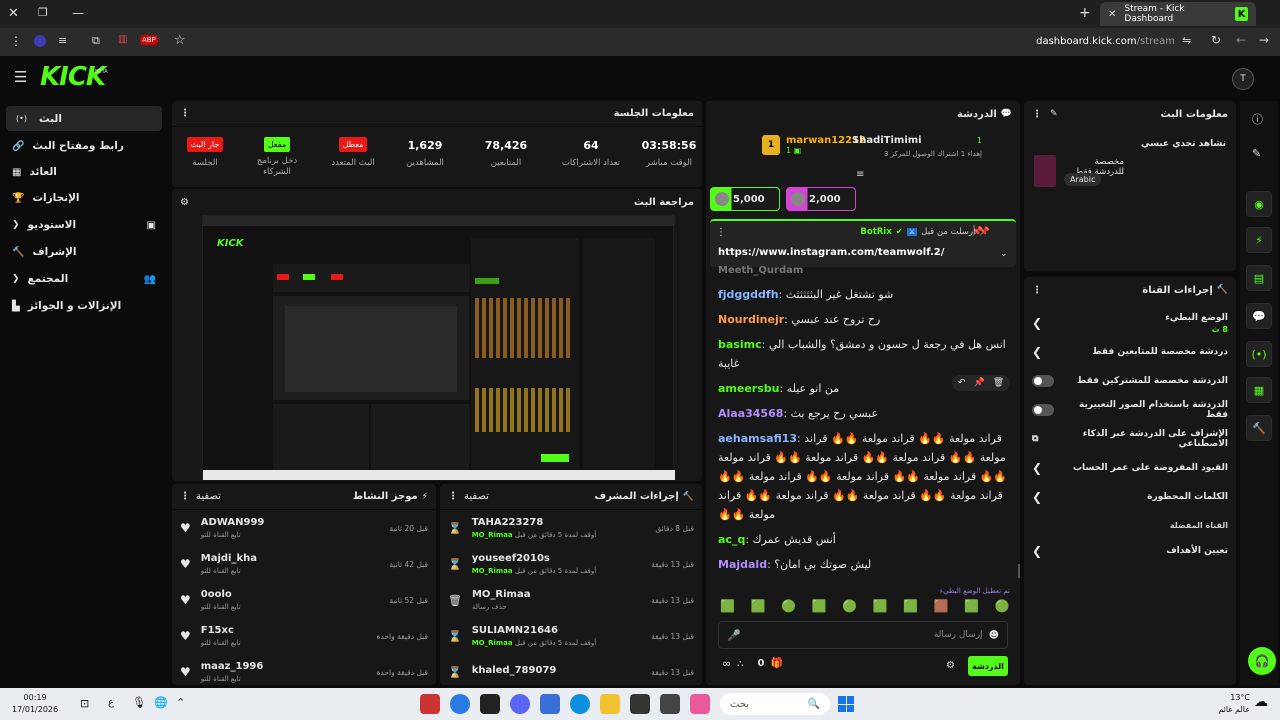  Describe the element at coordinates (1216, 40) in the screenshot. I see `reload-icon: ↻` at that location.